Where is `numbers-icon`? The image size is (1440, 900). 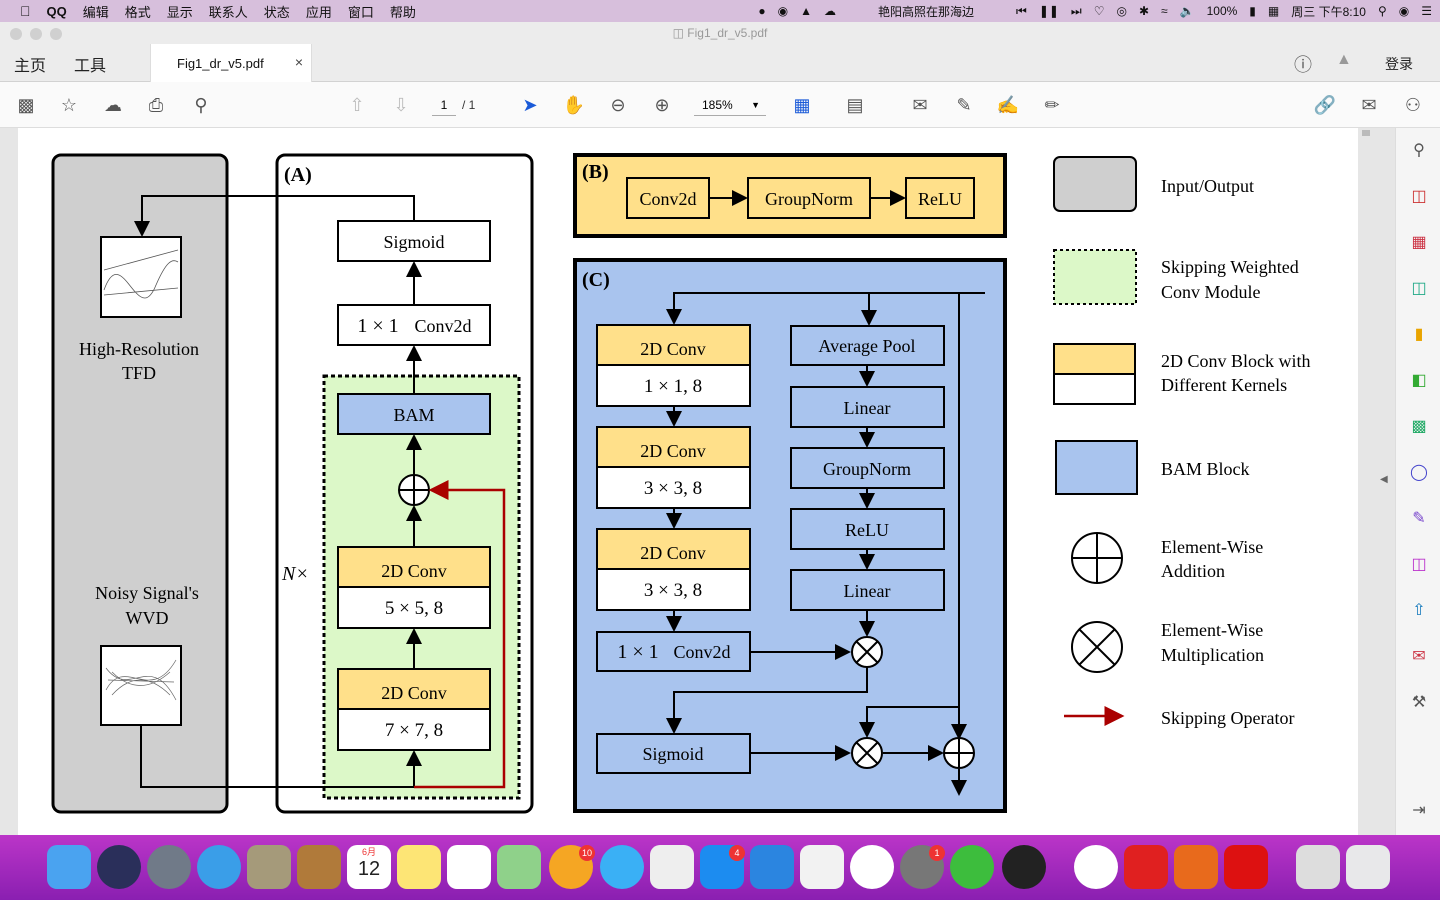 numbers-icon is located at coordinates (822, 867).